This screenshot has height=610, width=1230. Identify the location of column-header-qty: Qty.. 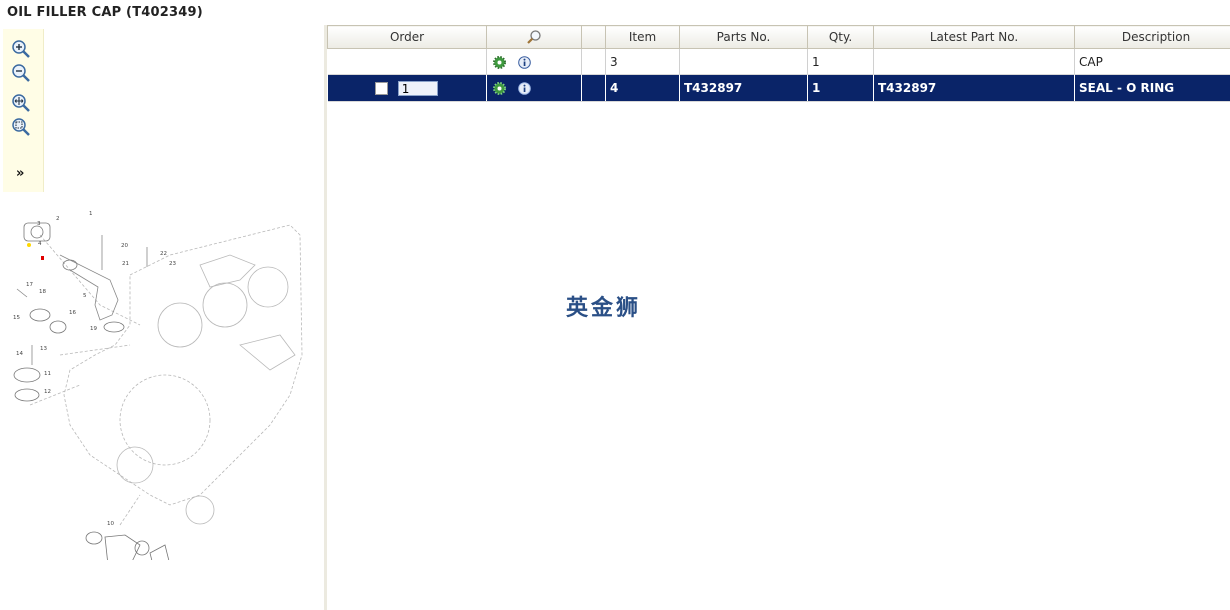
(840, 37).